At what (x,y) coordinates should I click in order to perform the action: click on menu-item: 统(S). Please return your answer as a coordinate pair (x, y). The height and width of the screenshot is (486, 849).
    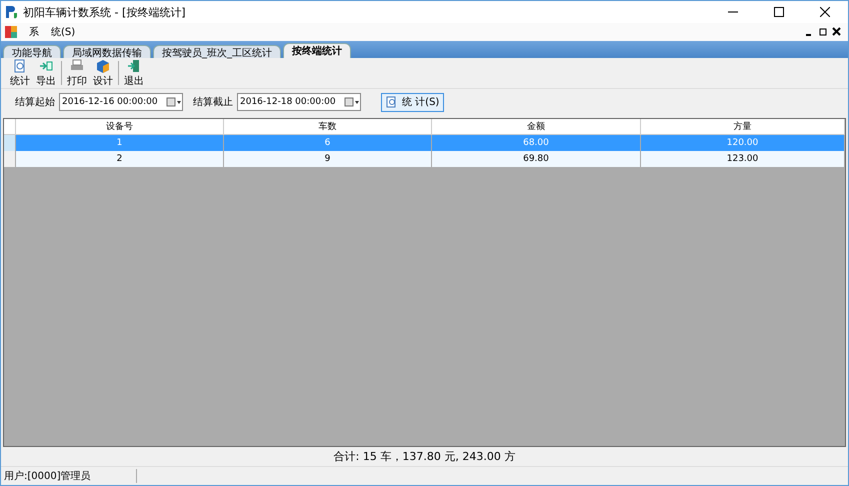
    Looking at the image, I should click on (63, 32).